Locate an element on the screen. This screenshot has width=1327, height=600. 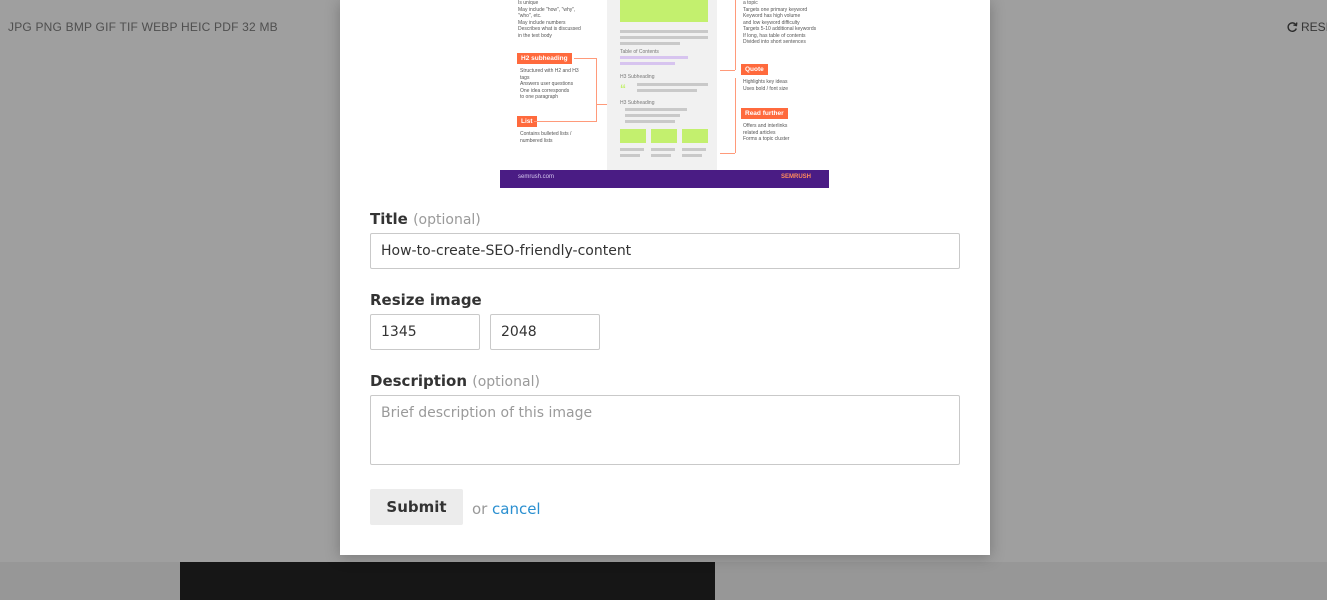
title-input: How-to-create-SEO-friendly-content is located at coordinates (665, 251).